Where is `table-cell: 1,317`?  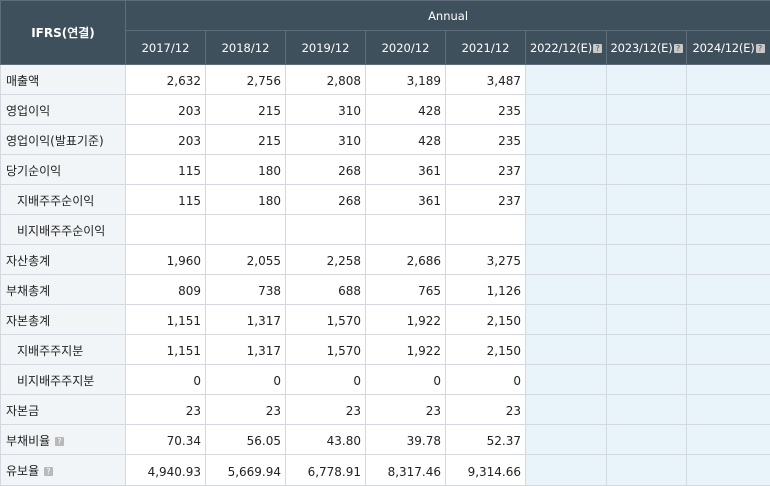
table-cell: 1,317 is located at coordinates (246, 350).